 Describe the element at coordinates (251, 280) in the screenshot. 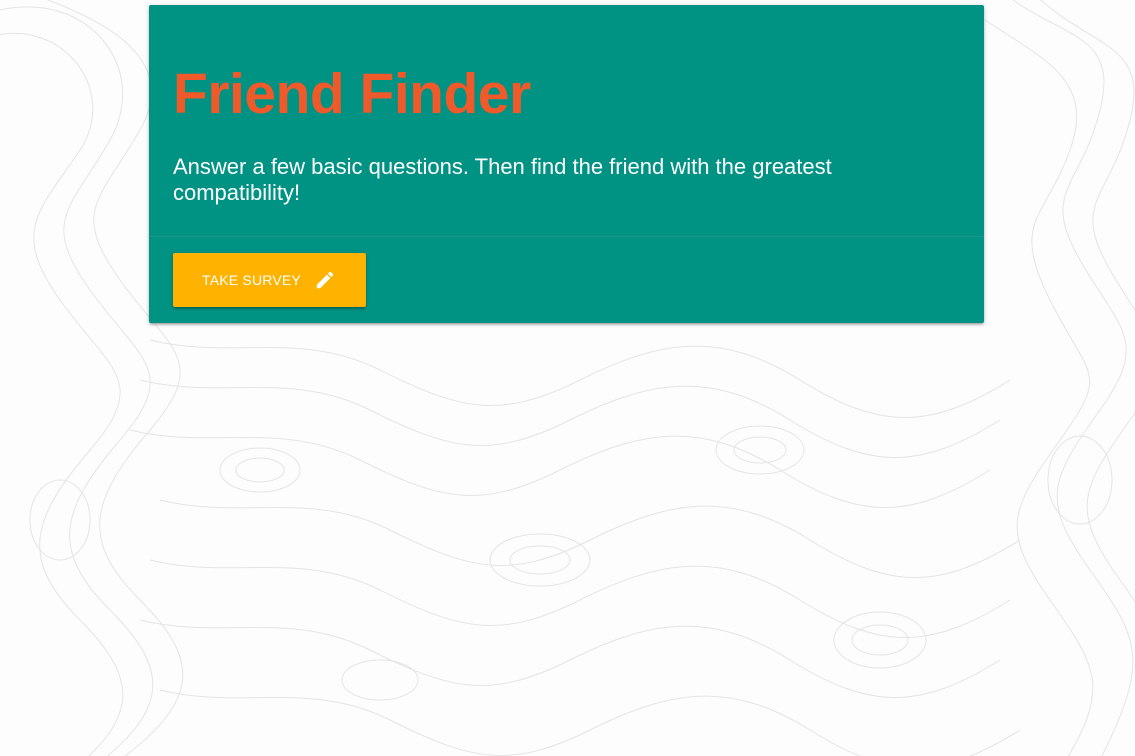

I see `take-survey-label: TAKE SURVEY` at that location.